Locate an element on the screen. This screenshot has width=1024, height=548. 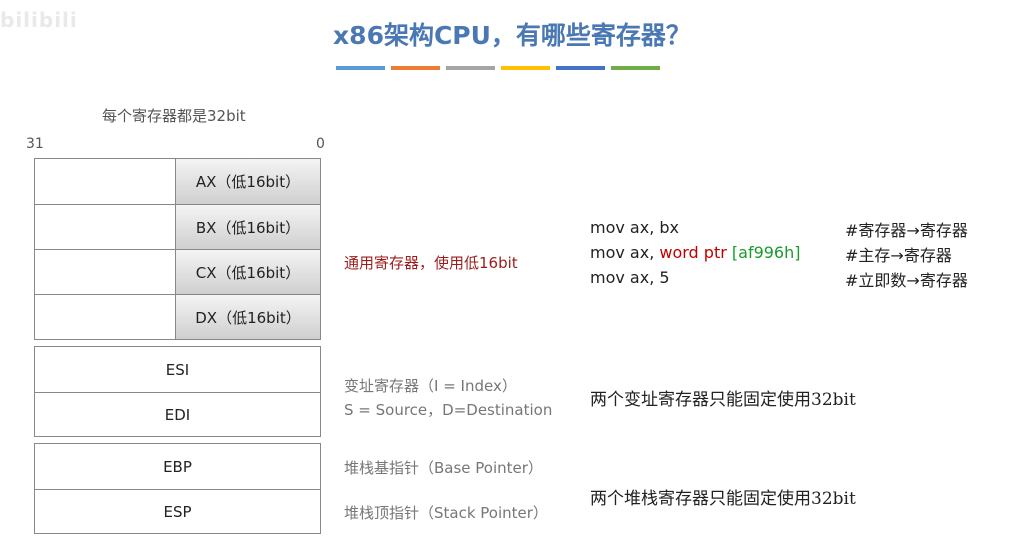
code-comment-1: #寄存器→寄存器 is located at coordinates (906, 230).